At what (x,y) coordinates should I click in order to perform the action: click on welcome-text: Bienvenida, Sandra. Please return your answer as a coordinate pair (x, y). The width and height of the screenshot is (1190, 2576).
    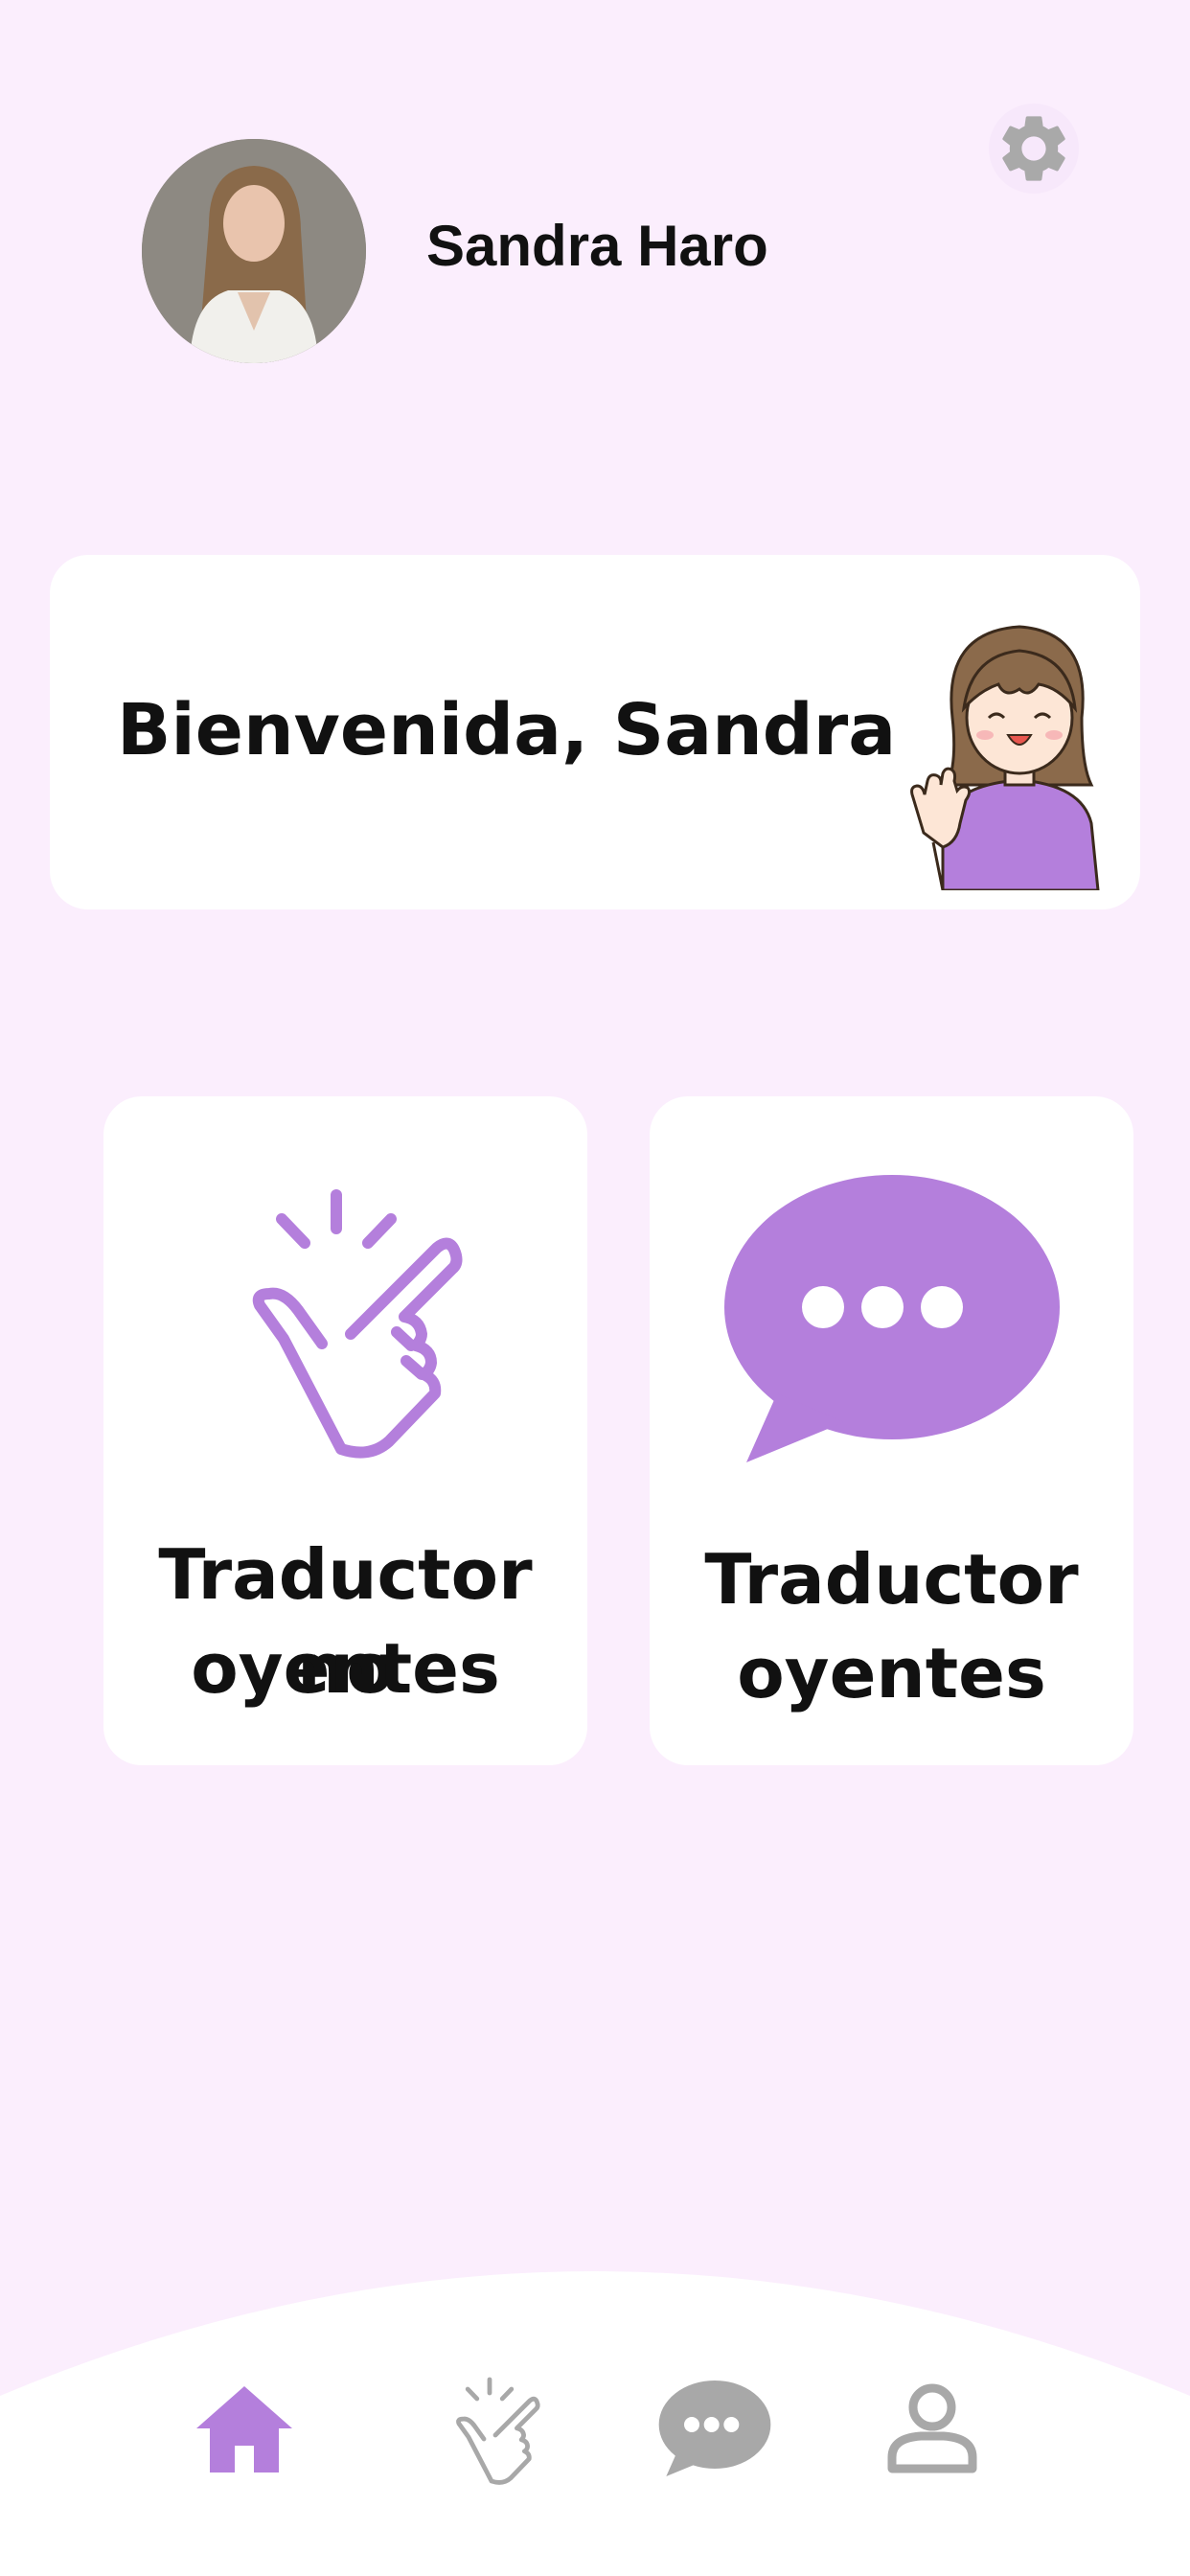
    Looking at the image, I should click on (507, 730).